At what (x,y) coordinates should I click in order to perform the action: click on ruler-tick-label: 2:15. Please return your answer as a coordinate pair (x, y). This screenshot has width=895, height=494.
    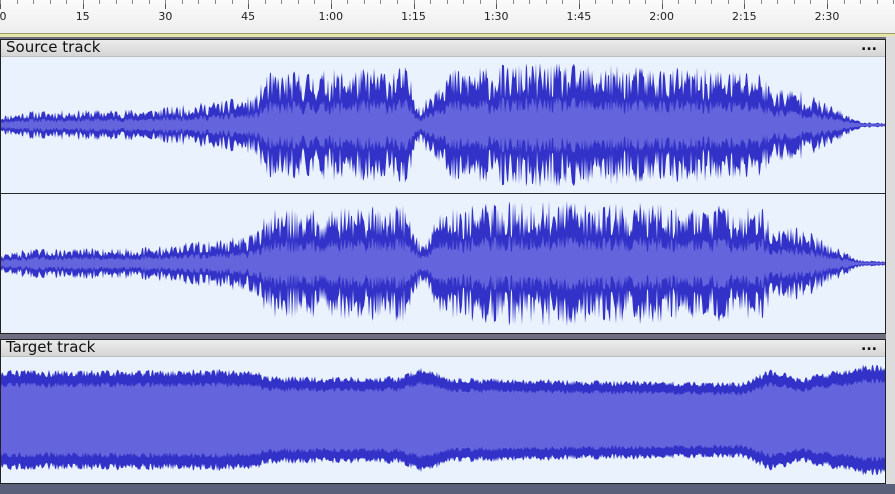
    Looking at the image, I should click on (744, 16).